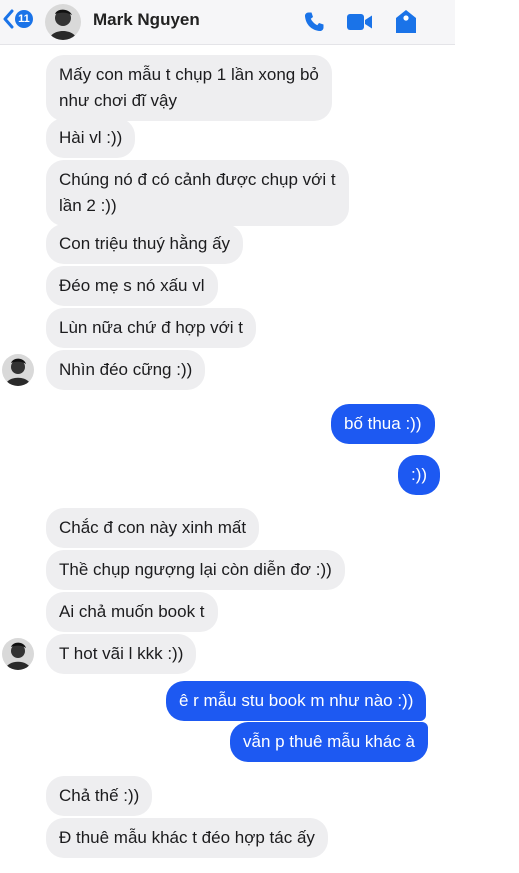 This screenshot has width=519, height=873. I want to click on message-text: Ai chả muốn book t, so click(132, 611).